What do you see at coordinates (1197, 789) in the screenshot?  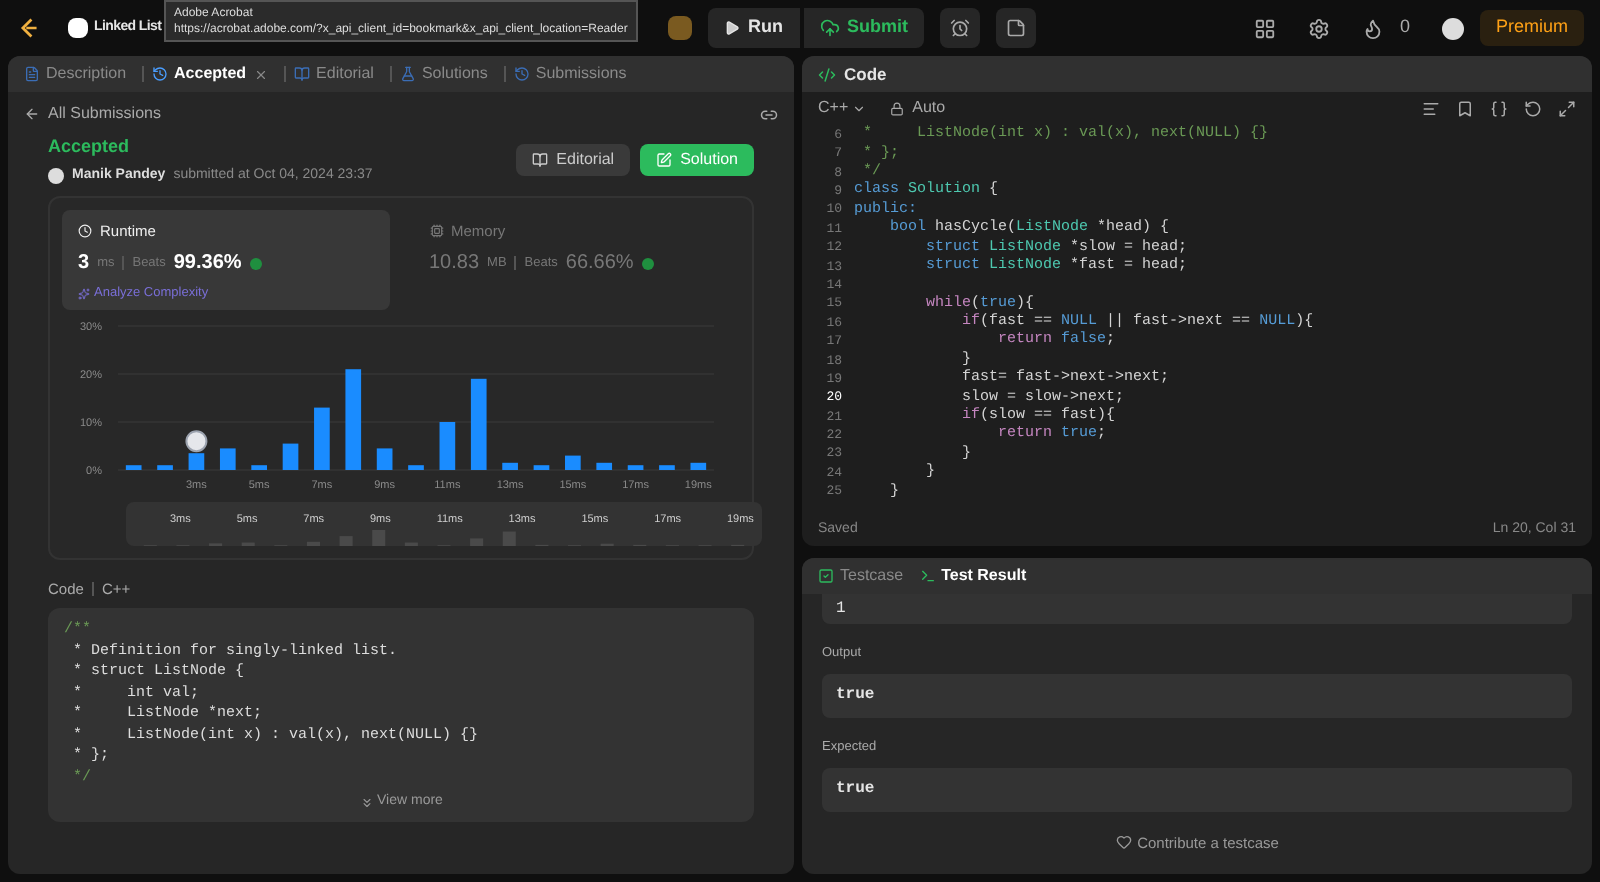 I see `expected-value: true` at bounding box center [1197, 789].